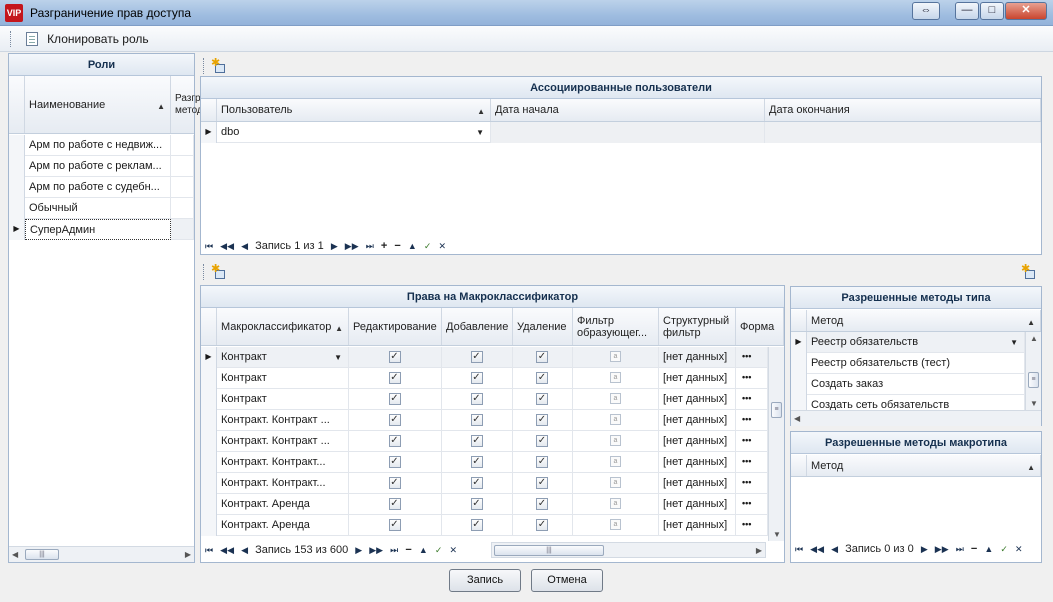 Image resolution: width=1053 pixels, height=602 pixels. I want to click on table-row: ▶ dbo ▼, so click(621, 132).